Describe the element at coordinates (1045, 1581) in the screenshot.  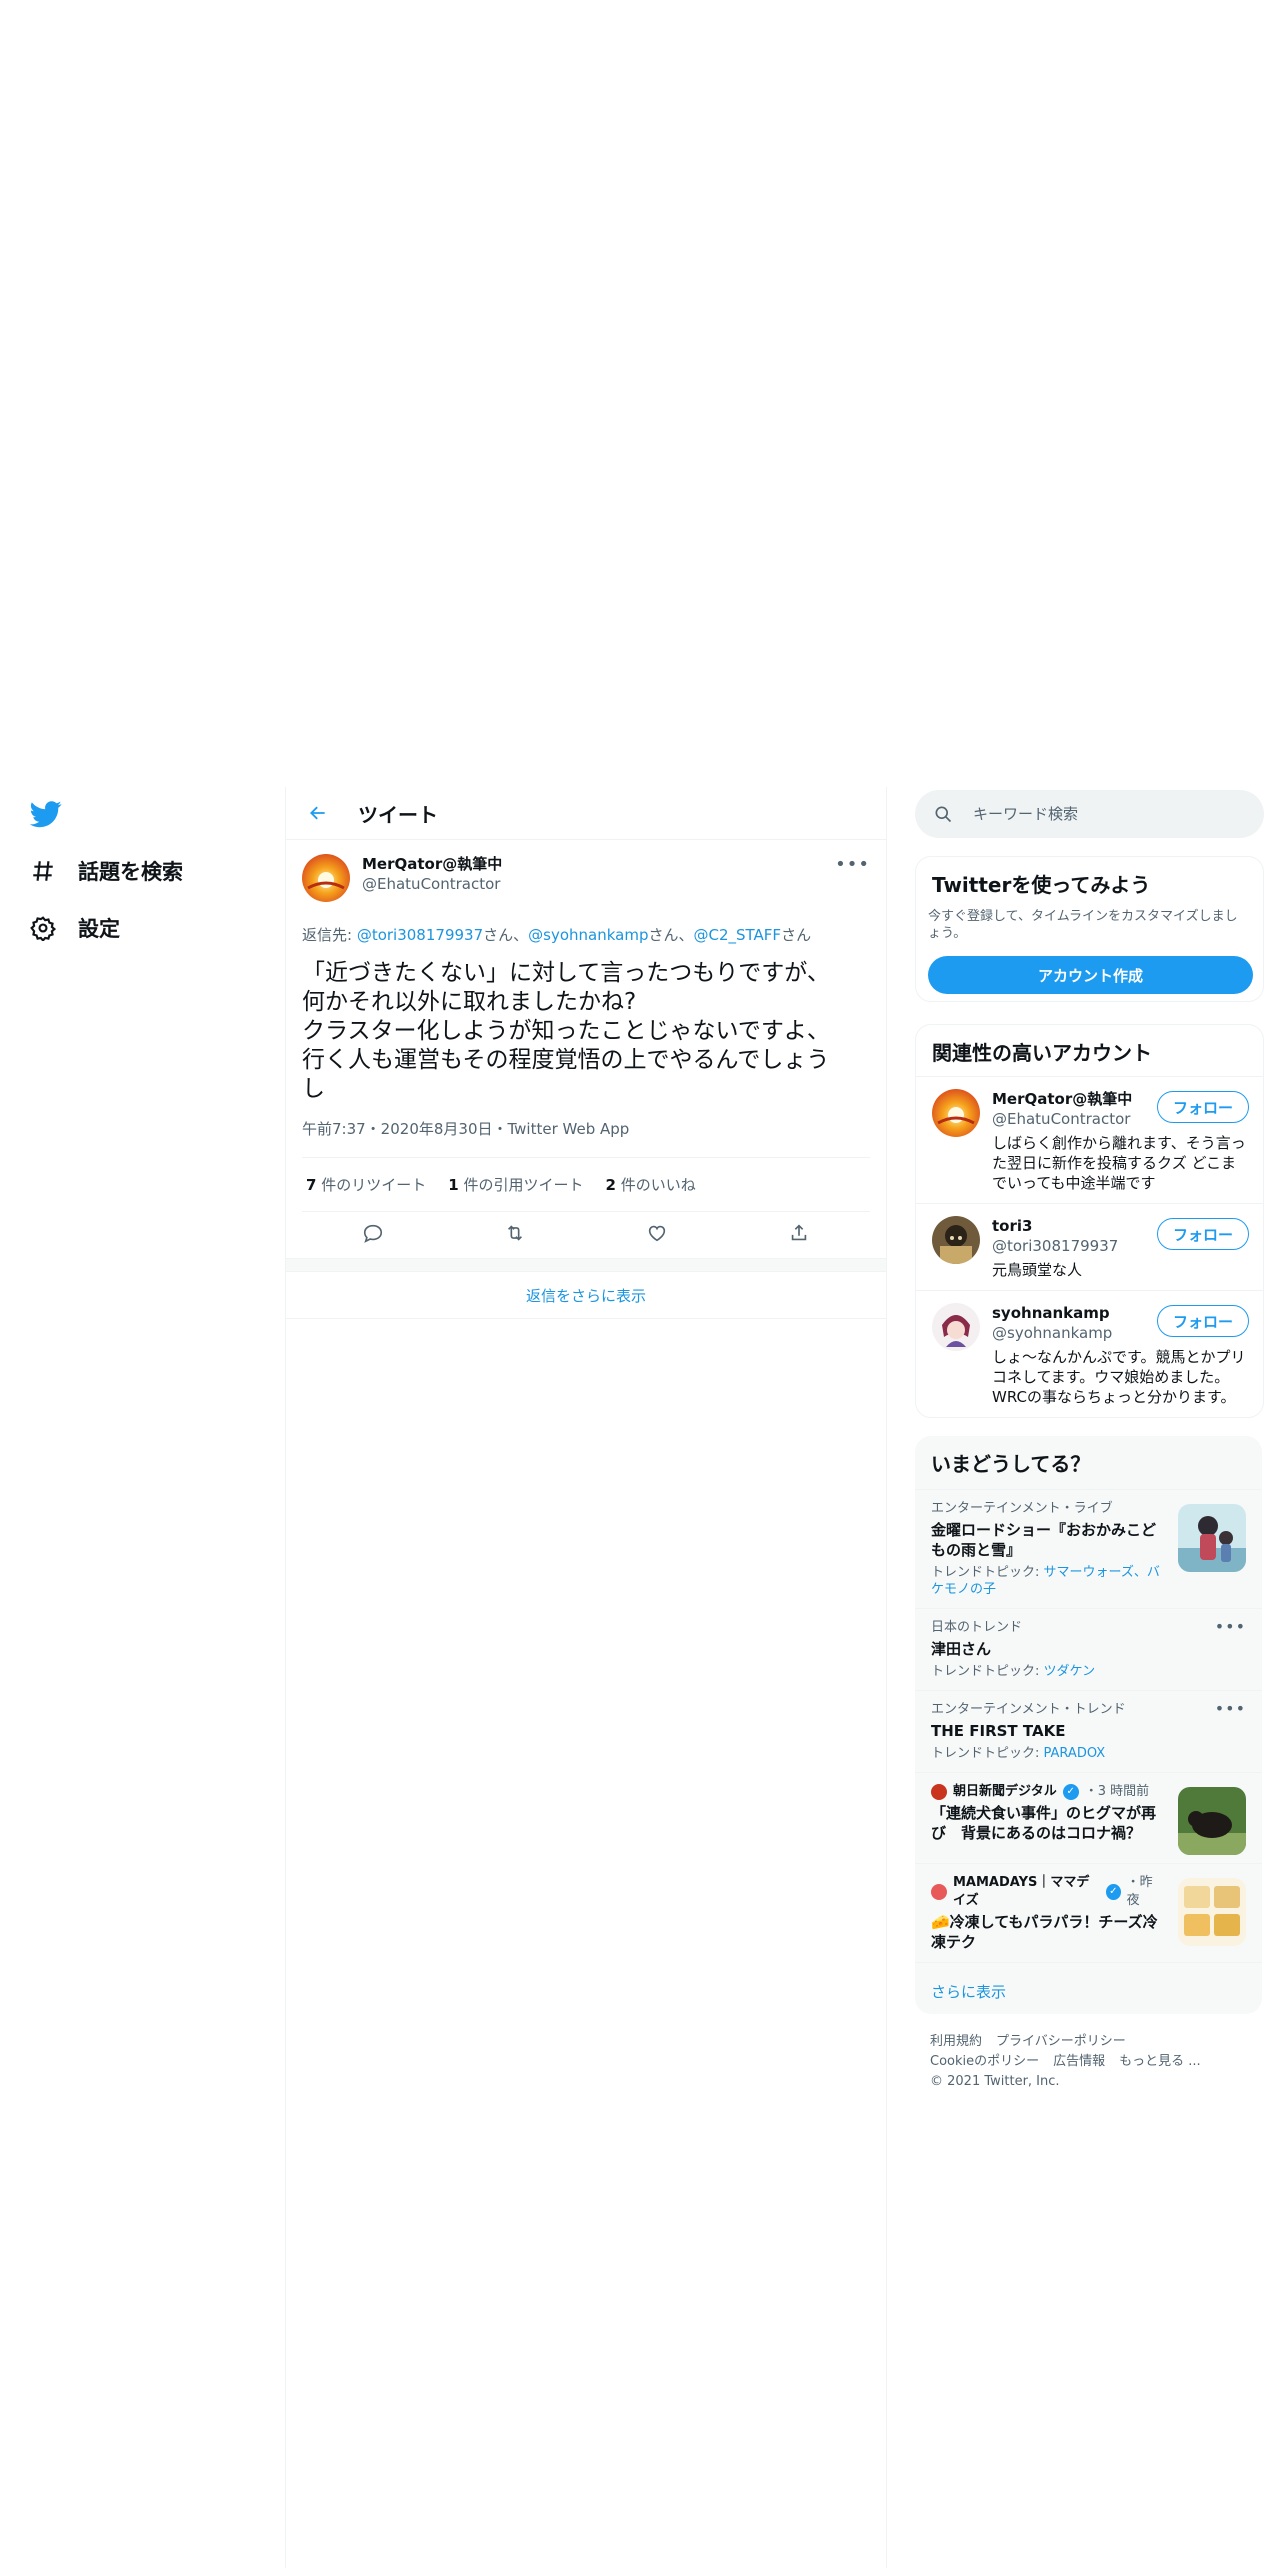
I see `trend-topics: トレンドトピック: サマーウォーズ、バケモノの子` at that location.